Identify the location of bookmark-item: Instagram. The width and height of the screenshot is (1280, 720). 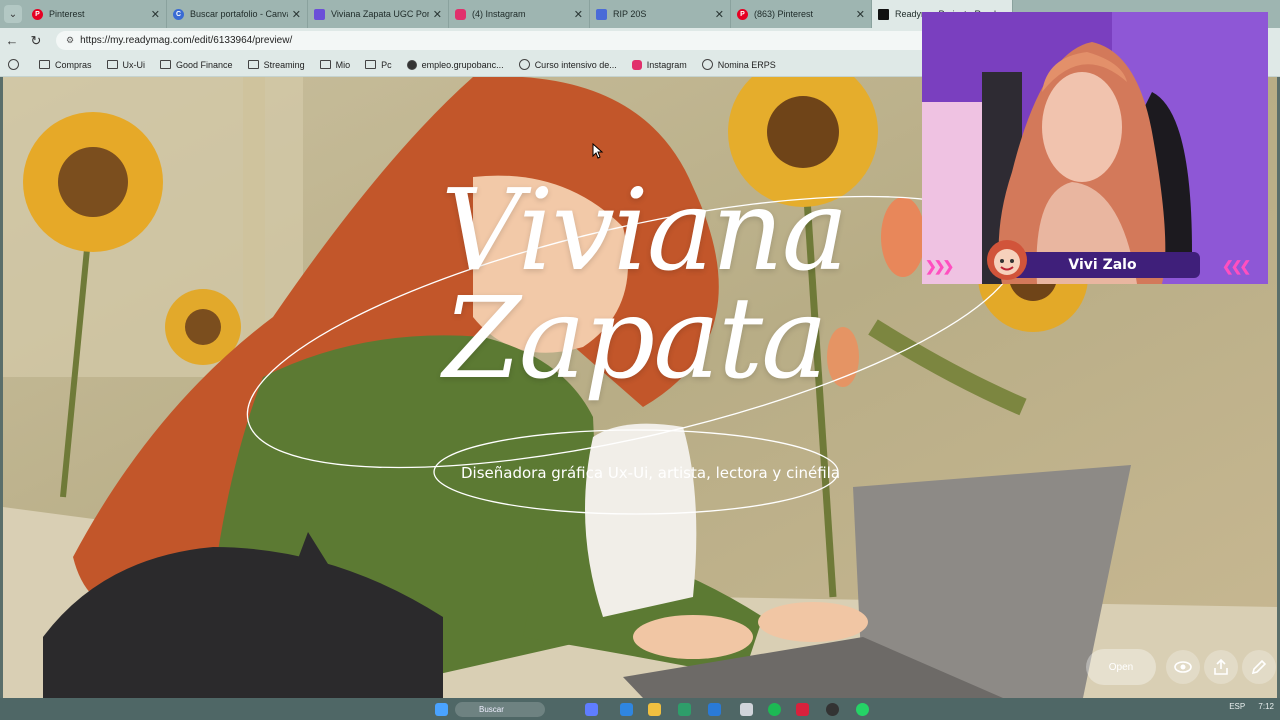
(659, 64).